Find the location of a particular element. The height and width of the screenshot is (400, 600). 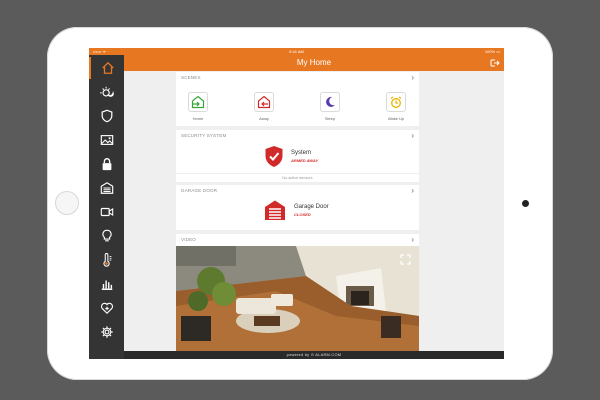

status-time: 9:41 AM is located at coordinates (296, 51).